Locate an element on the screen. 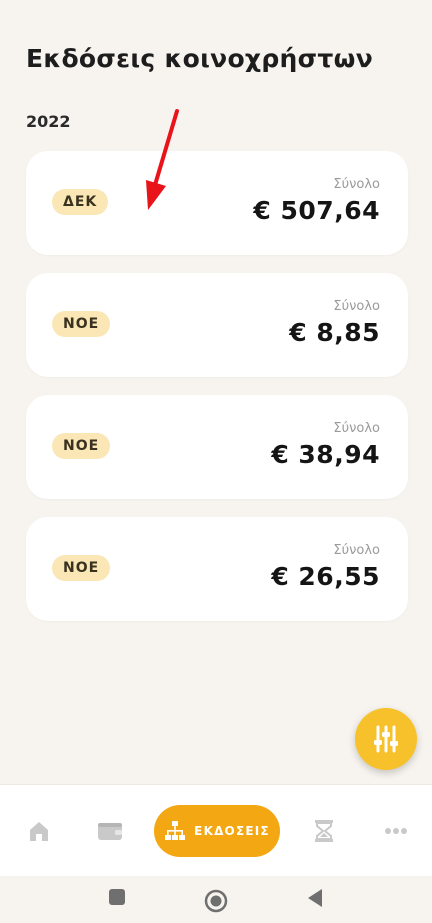  system-nav-bar is located at coordinates (216, 899).